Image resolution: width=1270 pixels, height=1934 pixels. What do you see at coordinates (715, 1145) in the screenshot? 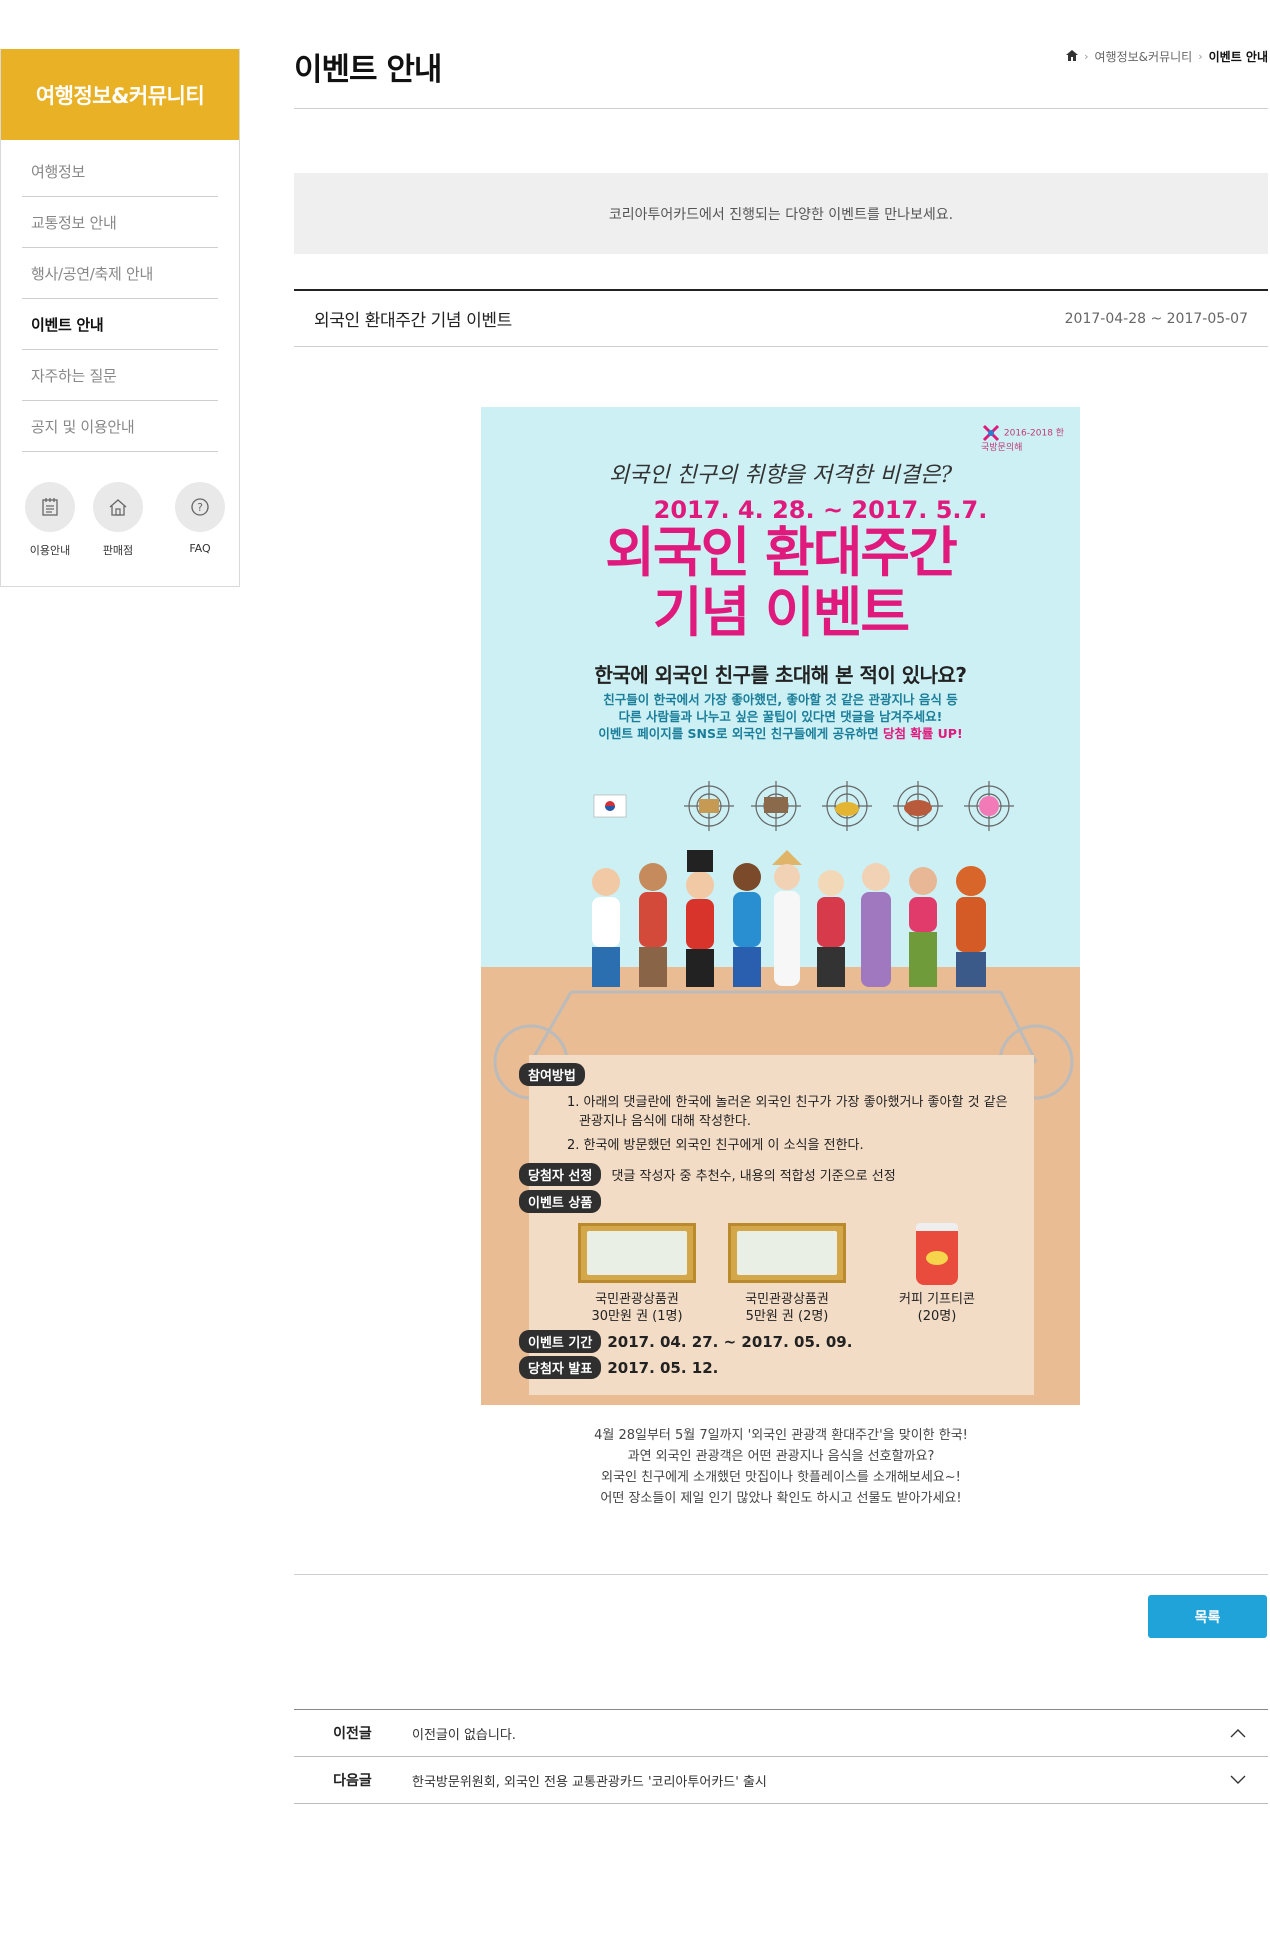
I see `how-step-2: 2. 한국에 방문했던 외국인 친구에게 이 소식을 전한다.` at bounding box center [715, 1145].